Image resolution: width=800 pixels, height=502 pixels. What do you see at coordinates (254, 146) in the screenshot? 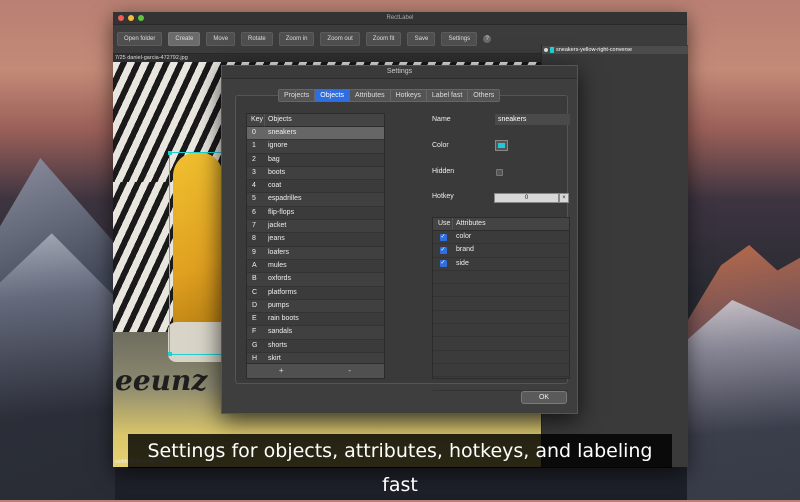
I see `object-key: 1` at bounding box center [254, 146].